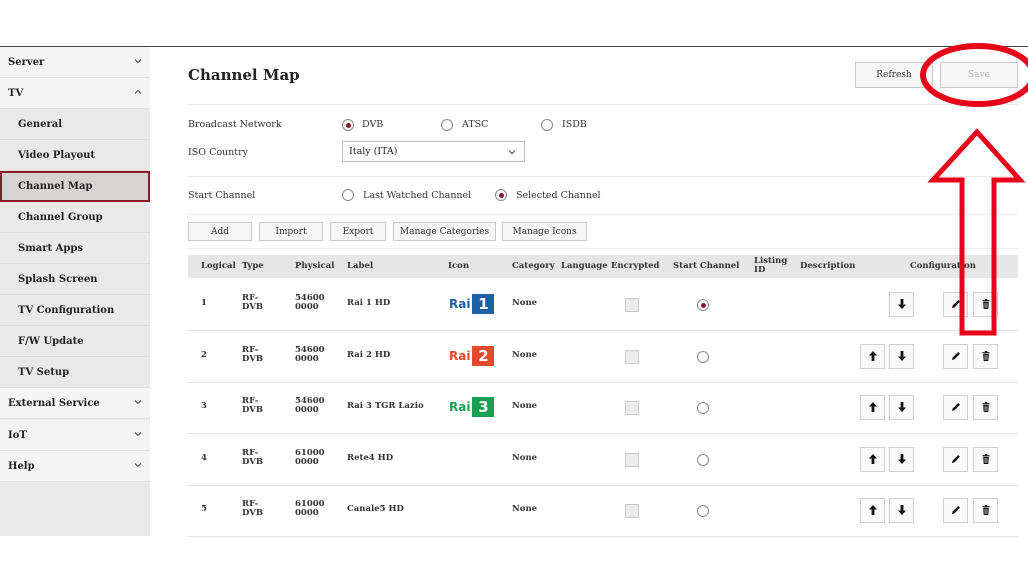  I want to click on radio-atsc-label: ATSC, so click(475, 124).